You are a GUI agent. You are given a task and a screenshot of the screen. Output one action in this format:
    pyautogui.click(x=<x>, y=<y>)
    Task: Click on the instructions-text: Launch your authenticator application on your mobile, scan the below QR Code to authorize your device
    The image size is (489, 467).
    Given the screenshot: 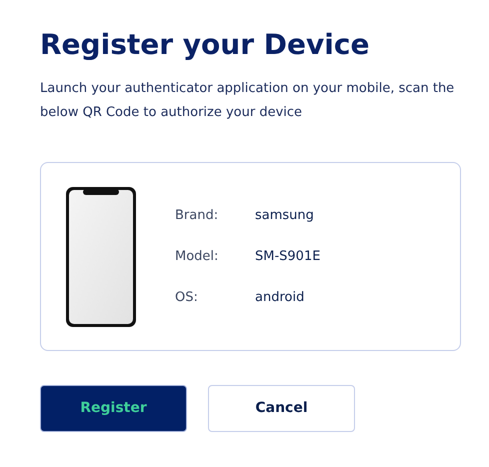 What is the action you would take?
    pyautogui.click(x=248, y=101)
    